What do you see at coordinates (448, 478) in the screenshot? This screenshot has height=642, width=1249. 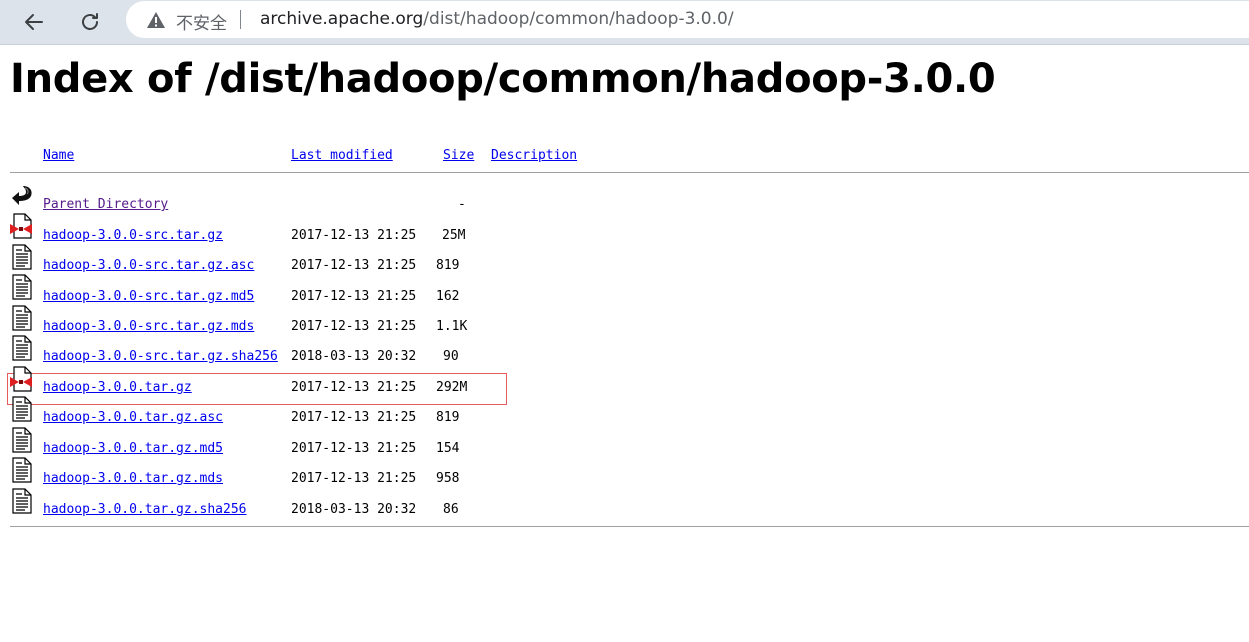 I see `list-item-size: 958` at bounding box center [448, 478].